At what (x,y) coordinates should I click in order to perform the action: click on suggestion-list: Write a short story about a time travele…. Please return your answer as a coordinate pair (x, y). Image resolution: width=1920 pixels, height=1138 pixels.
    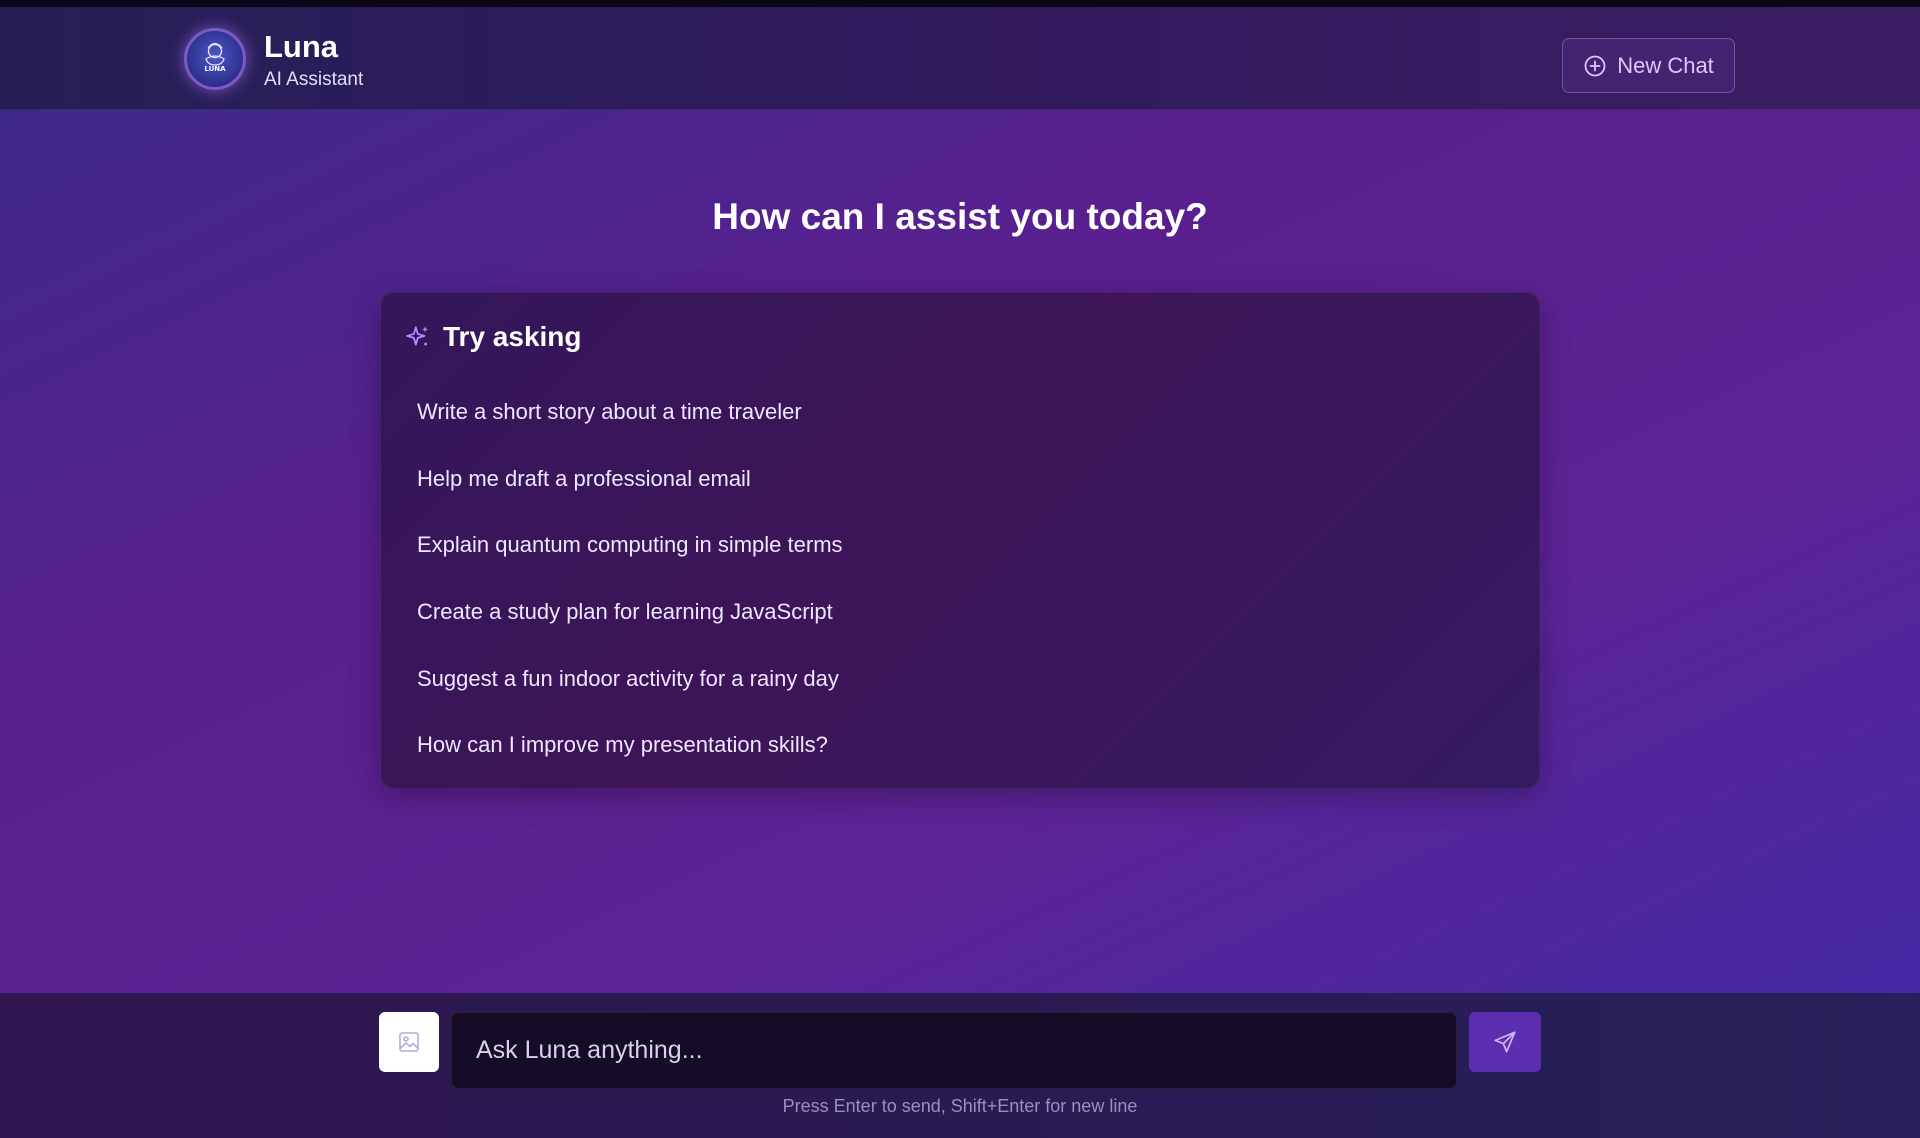
    Looking at the image, I should click on (630, 579).